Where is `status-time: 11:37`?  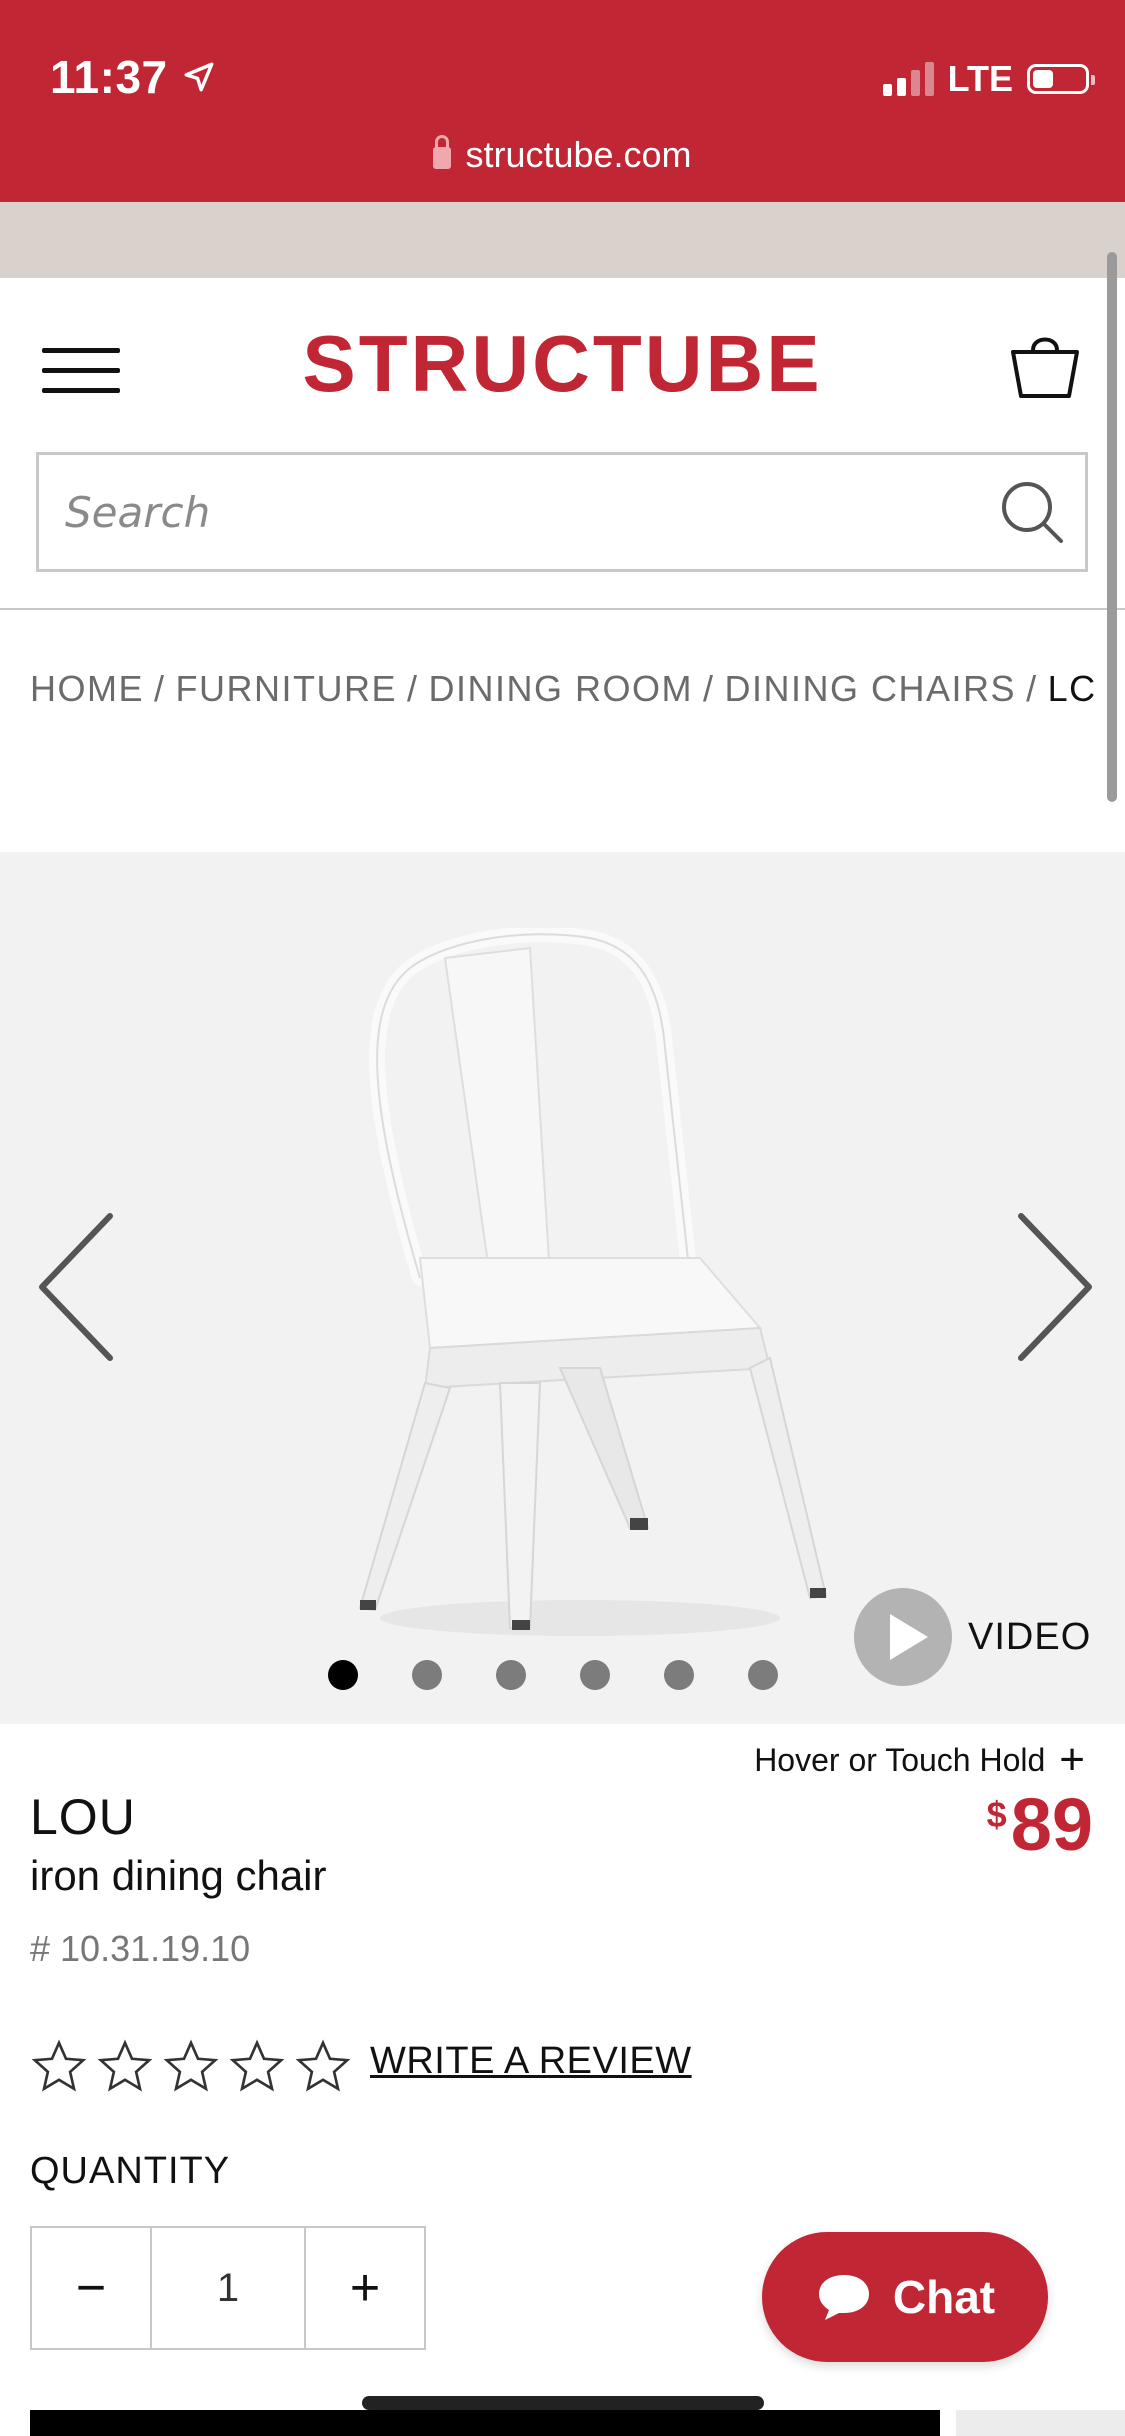
status-time: 11:37 is located at coordinates (133, 77).